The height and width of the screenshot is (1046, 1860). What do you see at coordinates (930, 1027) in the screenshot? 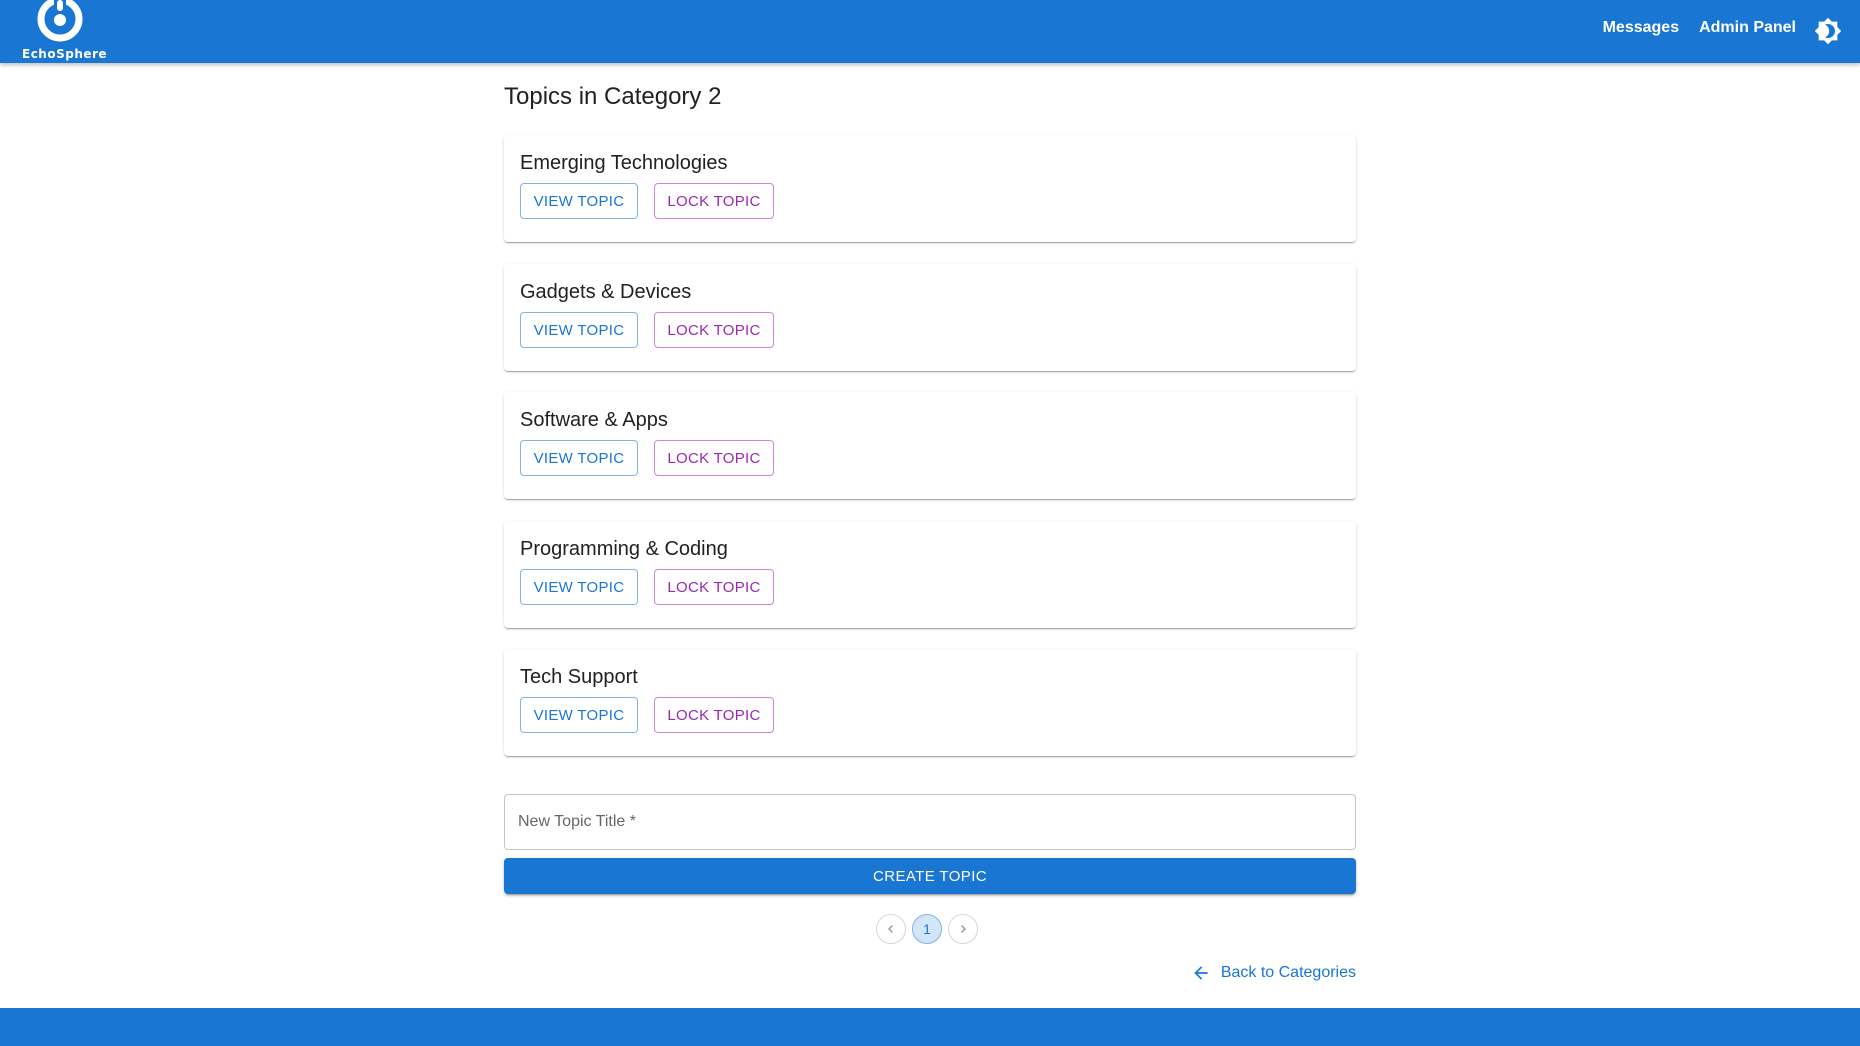
I see `footer-bar` at bounding box center [930, 1027].